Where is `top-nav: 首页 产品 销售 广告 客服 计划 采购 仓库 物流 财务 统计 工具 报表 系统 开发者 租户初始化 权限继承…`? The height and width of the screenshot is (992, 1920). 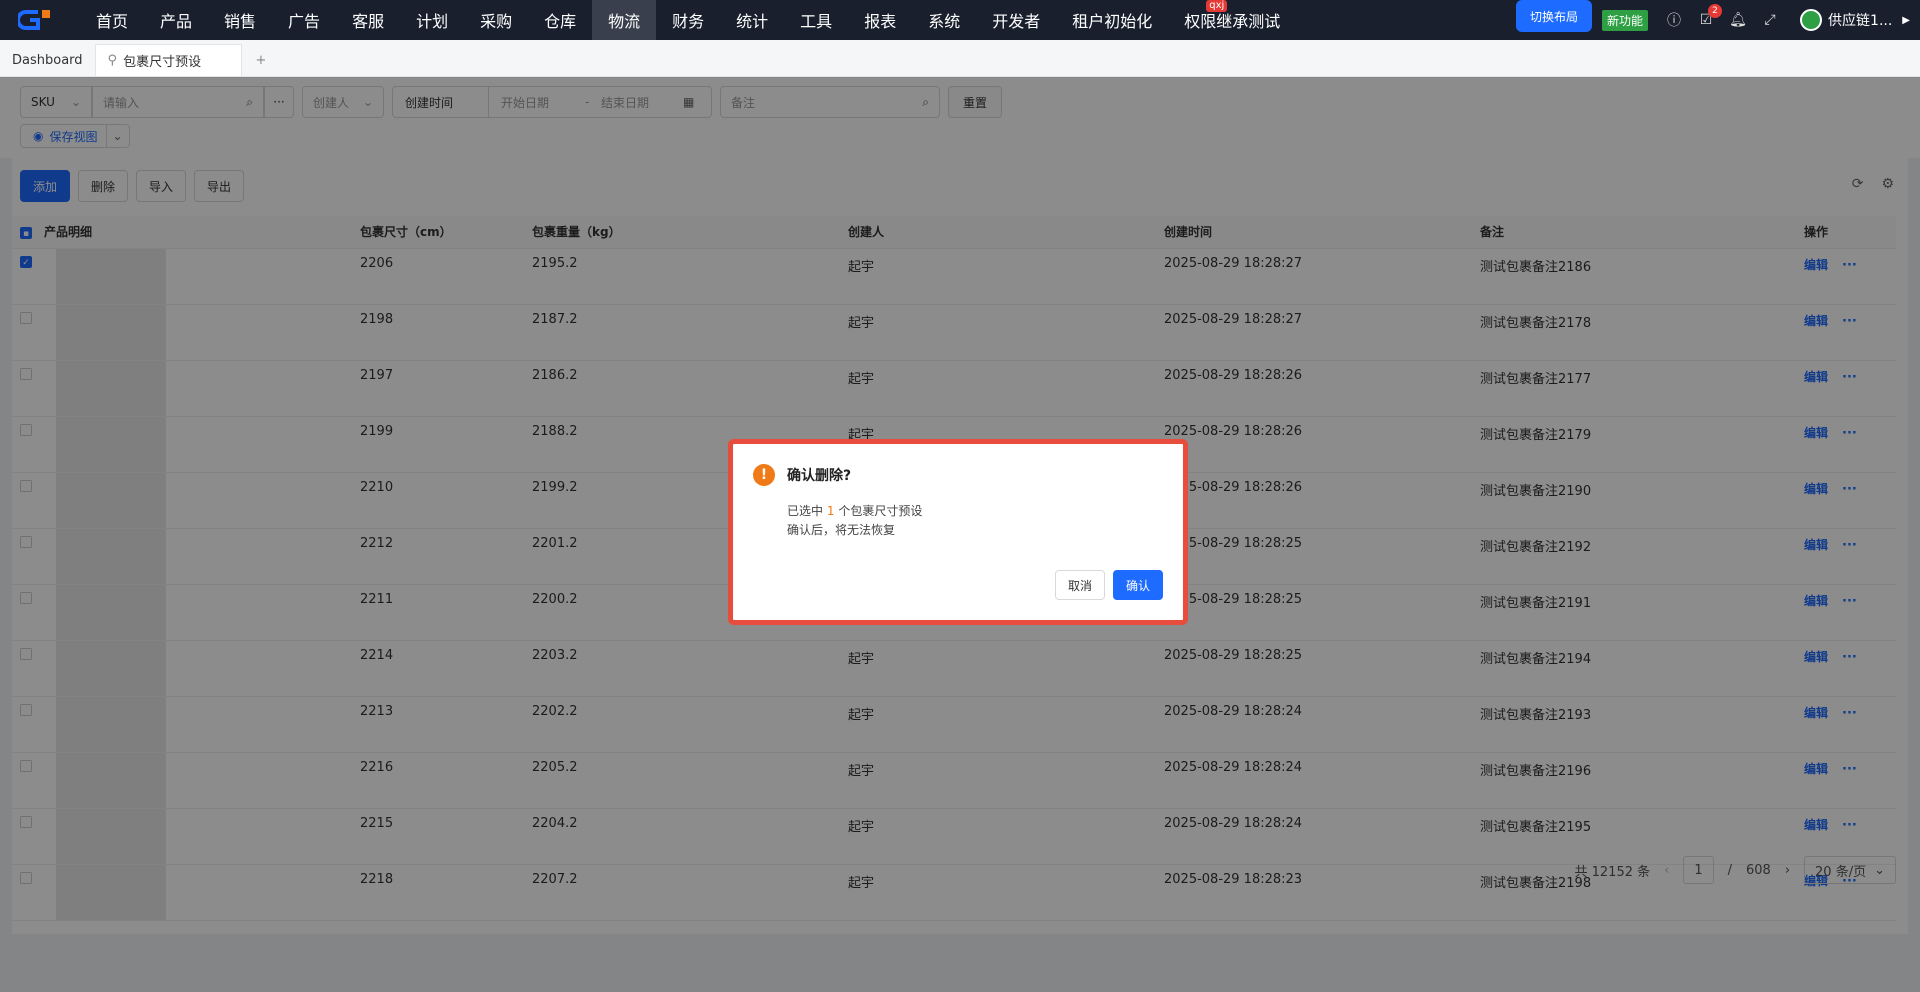
top-nav: 首页 产品 销售 广告 客服 计划 采购 仓库 物流 财务 统计 工具 报表 系统 开发者 租户初始化 权限继承… is located at coordinates (960, 20).